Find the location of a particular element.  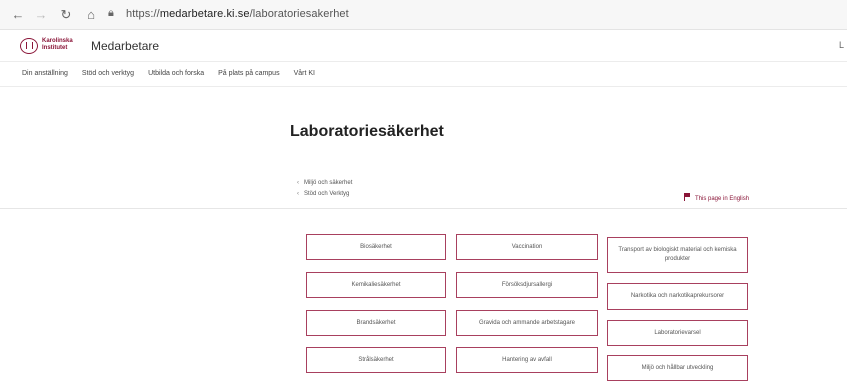

ki-seal-icon is located at coordinates (29, 46).